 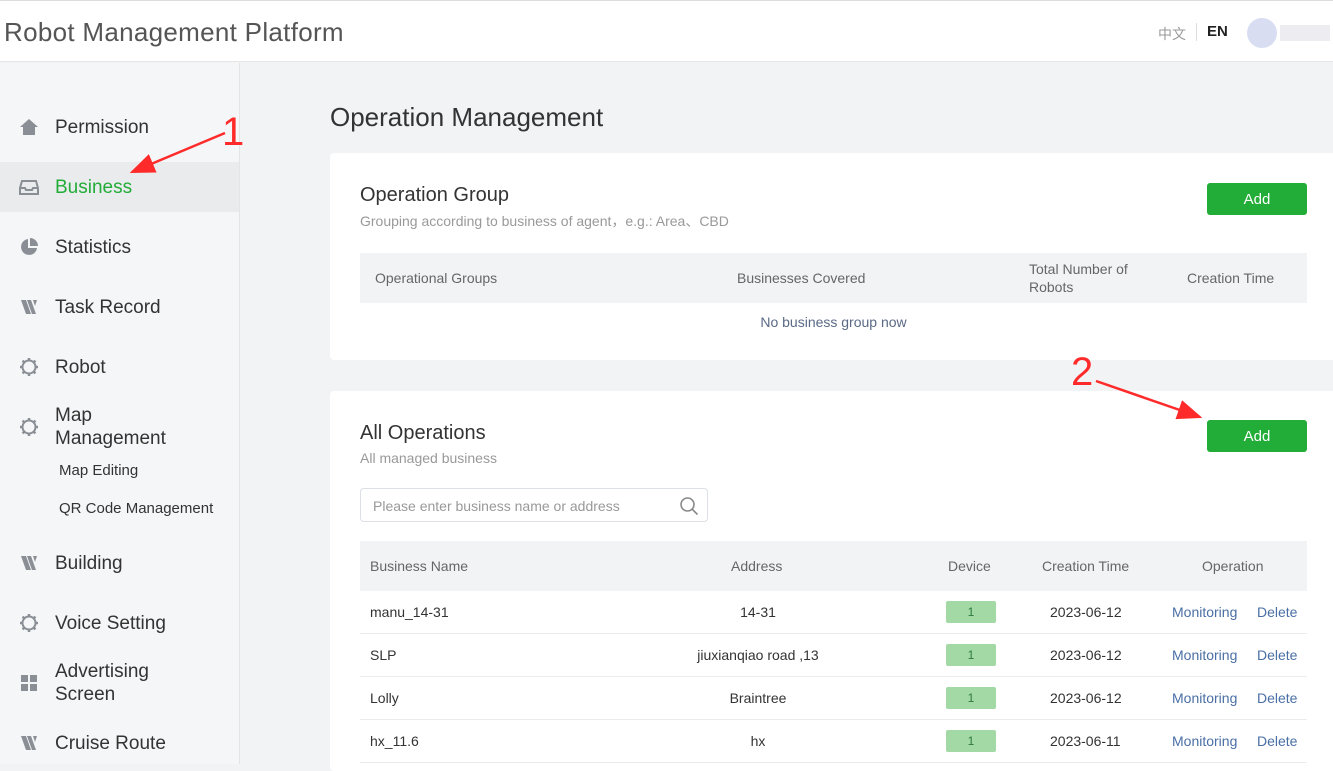 I want to click on sidebar-item-label: Building, so click(x=89, y=563).